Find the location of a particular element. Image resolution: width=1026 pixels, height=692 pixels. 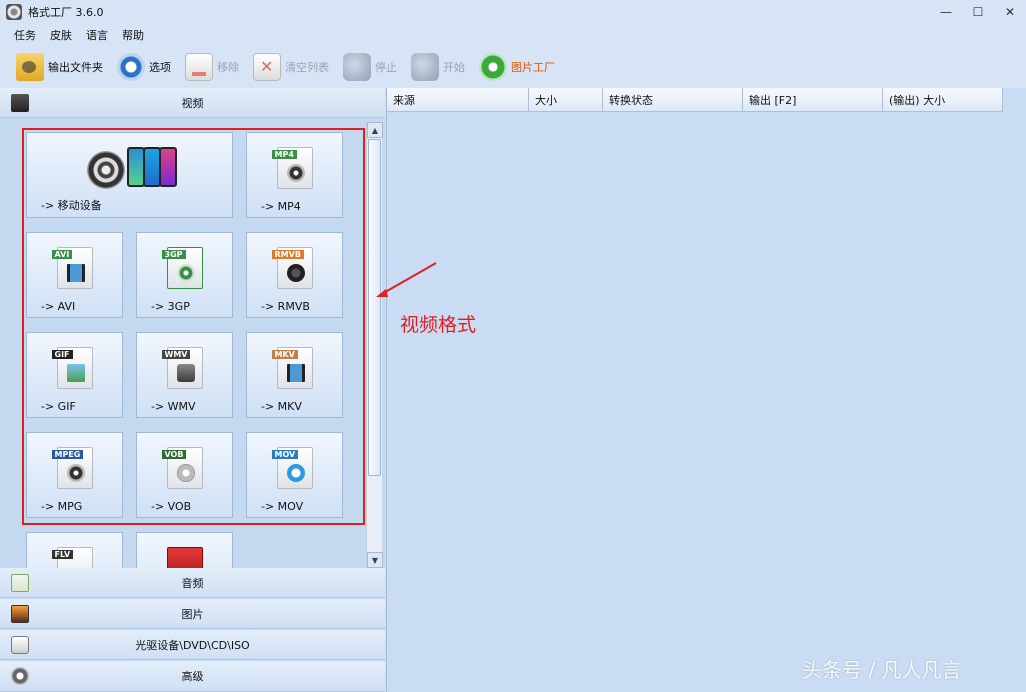

title-bar: 格式工厂 3.6.0 — ☐ ✕ is located at coordinates (513, 12).